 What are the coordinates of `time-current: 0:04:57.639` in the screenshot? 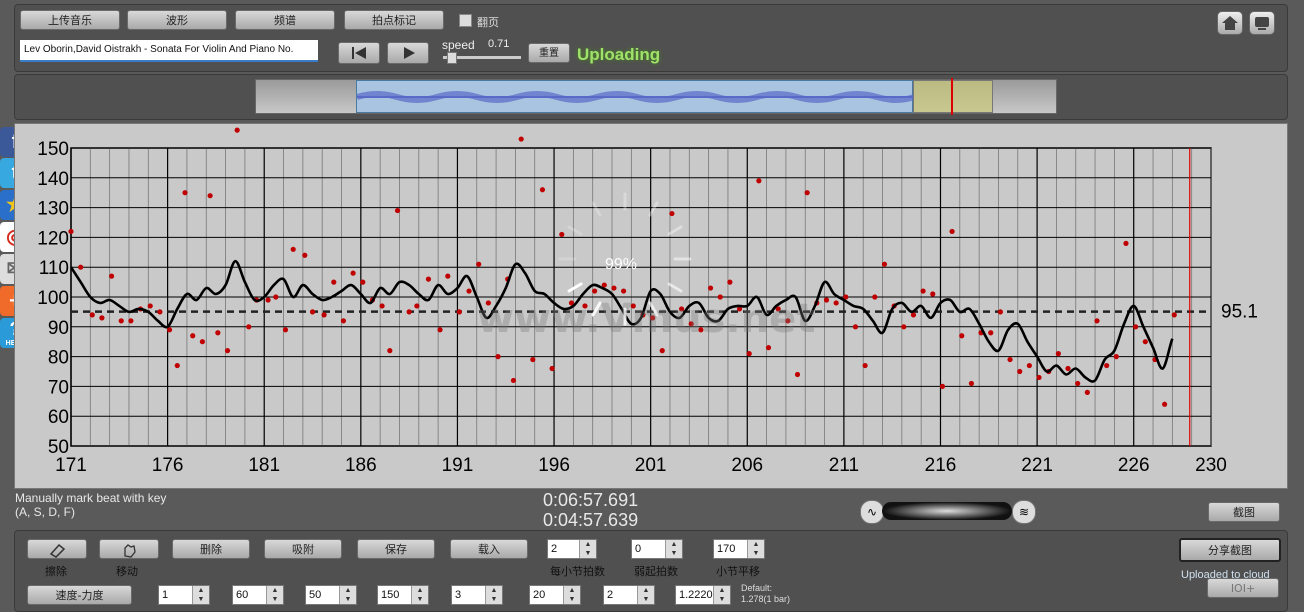 It's located at (591, 520).